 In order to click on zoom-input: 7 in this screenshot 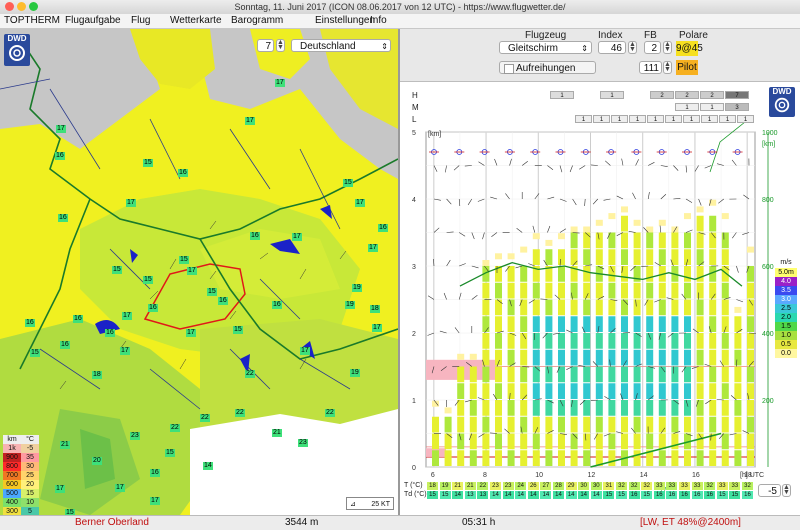, I will do `click(265, 45)`.